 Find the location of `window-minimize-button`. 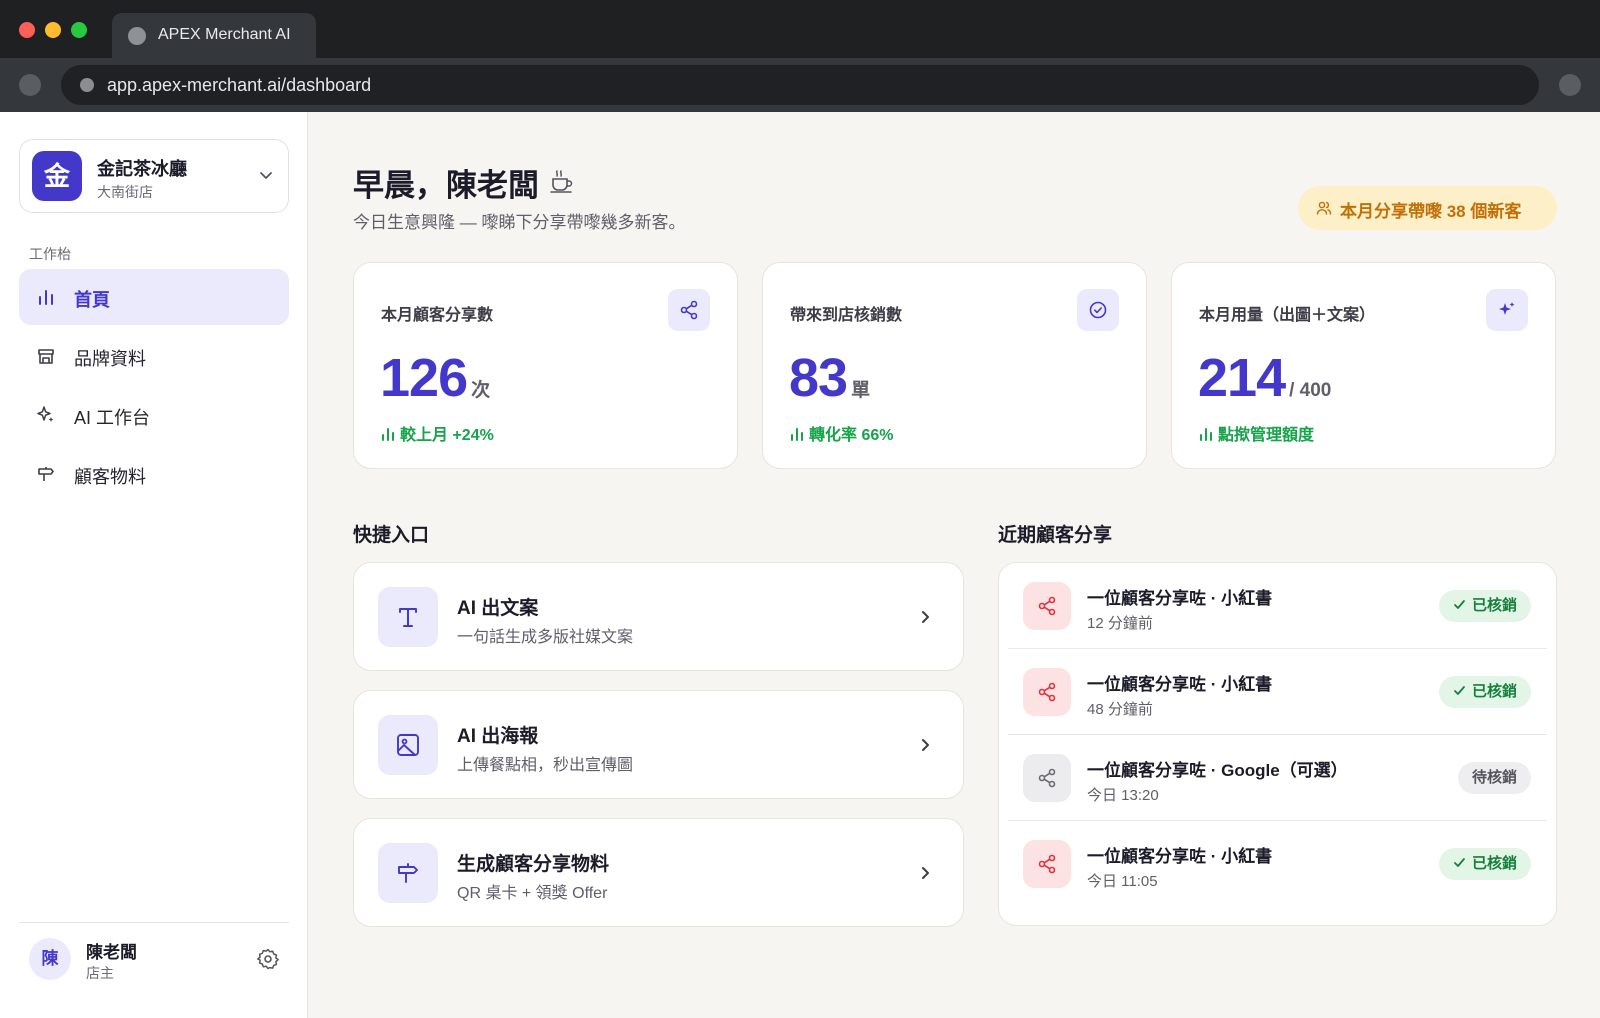

window-minimize-button is located at coordinates (53, 30).